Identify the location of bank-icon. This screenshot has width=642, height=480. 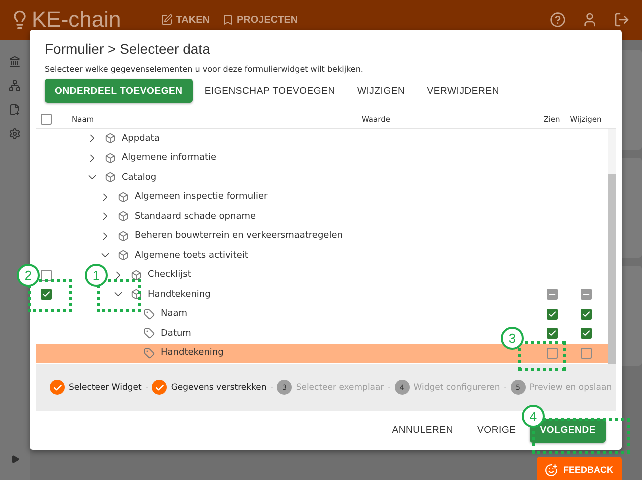
(15, 62).